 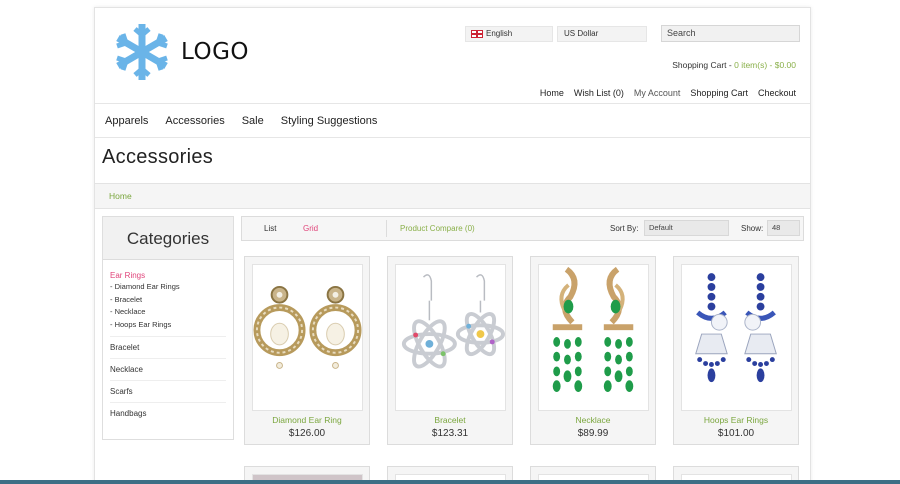 What do you see at coordinates (335, 327) in the screenshot?
I see `right-earring` at bounding box center [335, 327].